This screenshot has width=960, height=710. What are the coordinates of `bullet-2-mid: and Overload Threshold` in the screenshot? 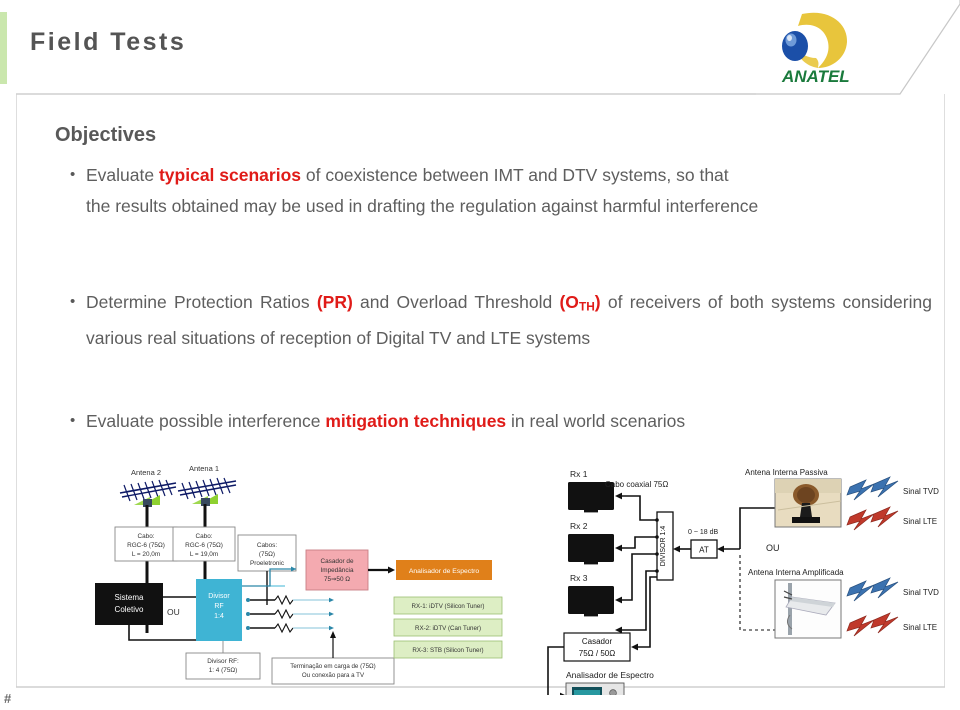 It's located at (456, 302).